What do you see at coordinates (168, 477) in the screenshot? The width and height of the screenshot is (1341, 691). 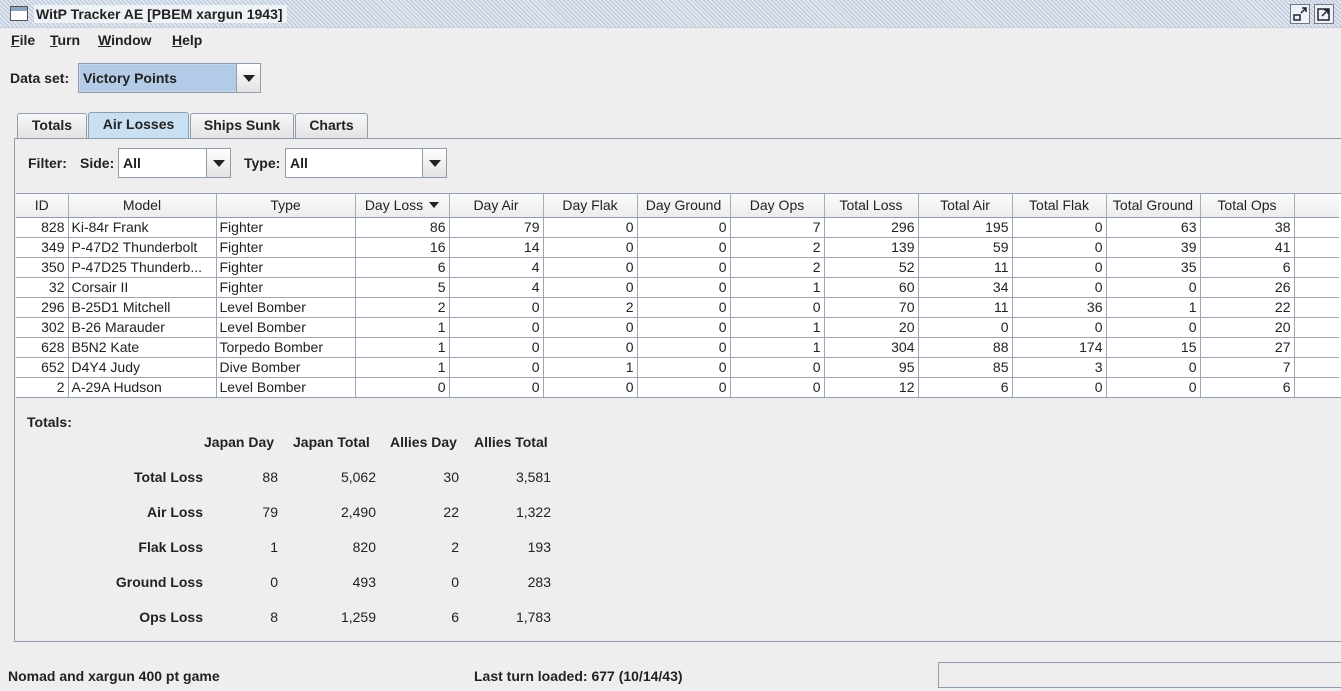 I see `totals-row-label: Total Loss` at bounding box center [168, 477].